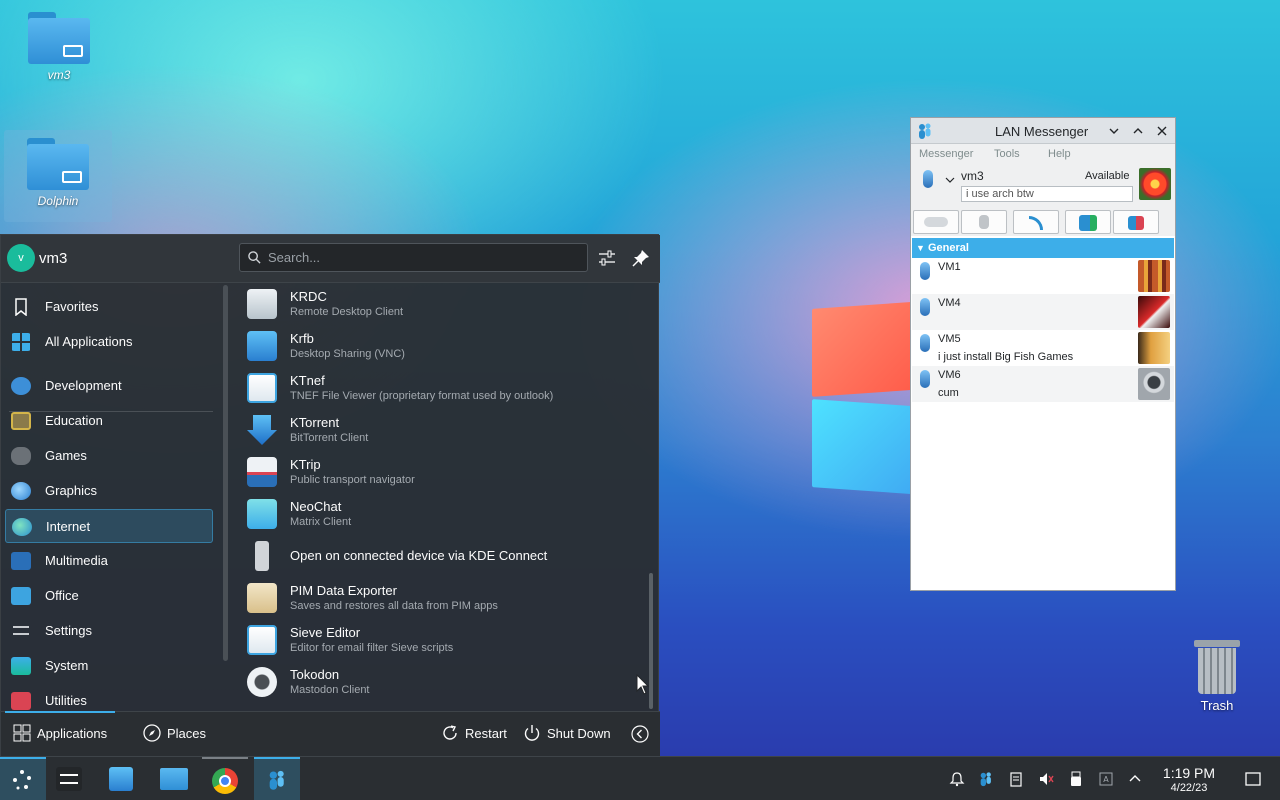 Image resolution: width=1280 pixels, height=800 pixels. Describe the element at coordinates (948, 248) in the screenshot. I see `group-label: General` at that location.